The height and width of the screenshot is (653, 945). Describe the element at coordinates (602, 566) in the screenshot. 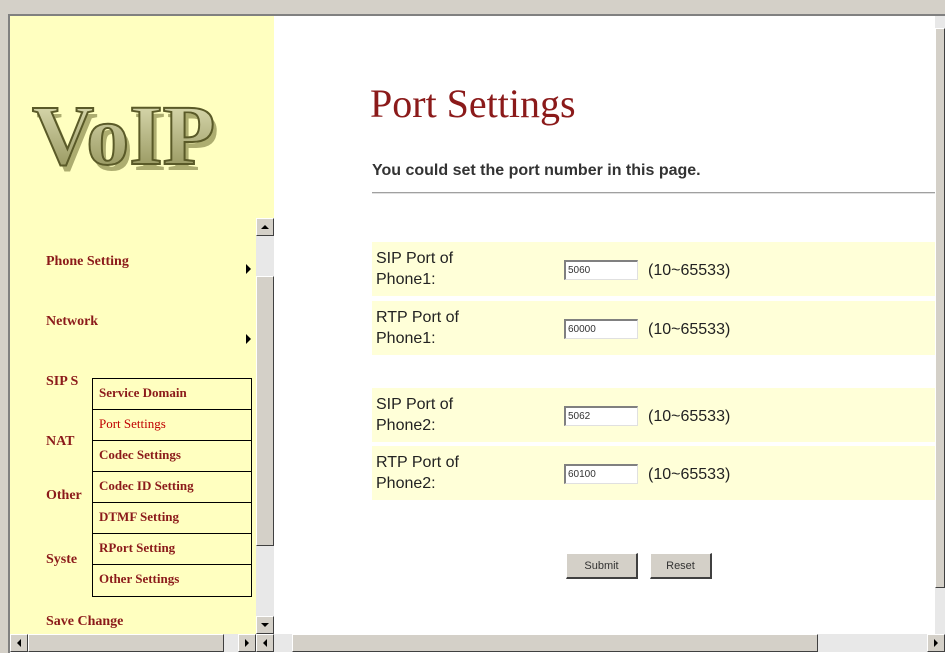

I see `submit-button: Submit` at that location.